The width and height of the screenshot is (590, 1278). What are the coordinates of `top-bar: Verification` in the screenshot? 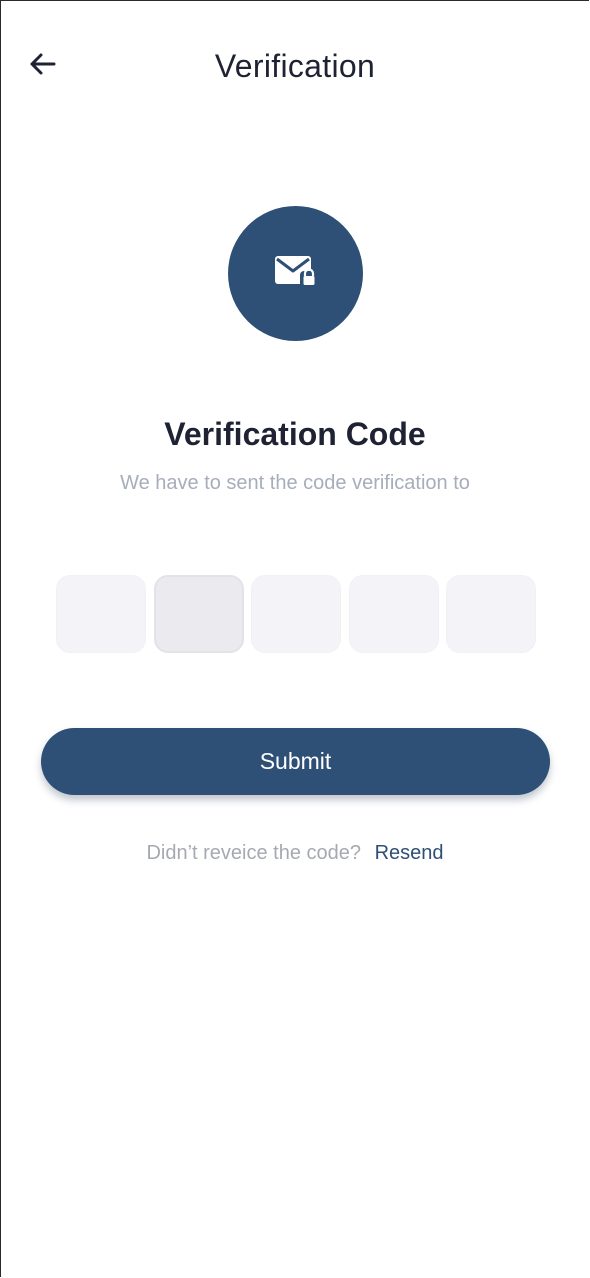 It's located at (295, 66).